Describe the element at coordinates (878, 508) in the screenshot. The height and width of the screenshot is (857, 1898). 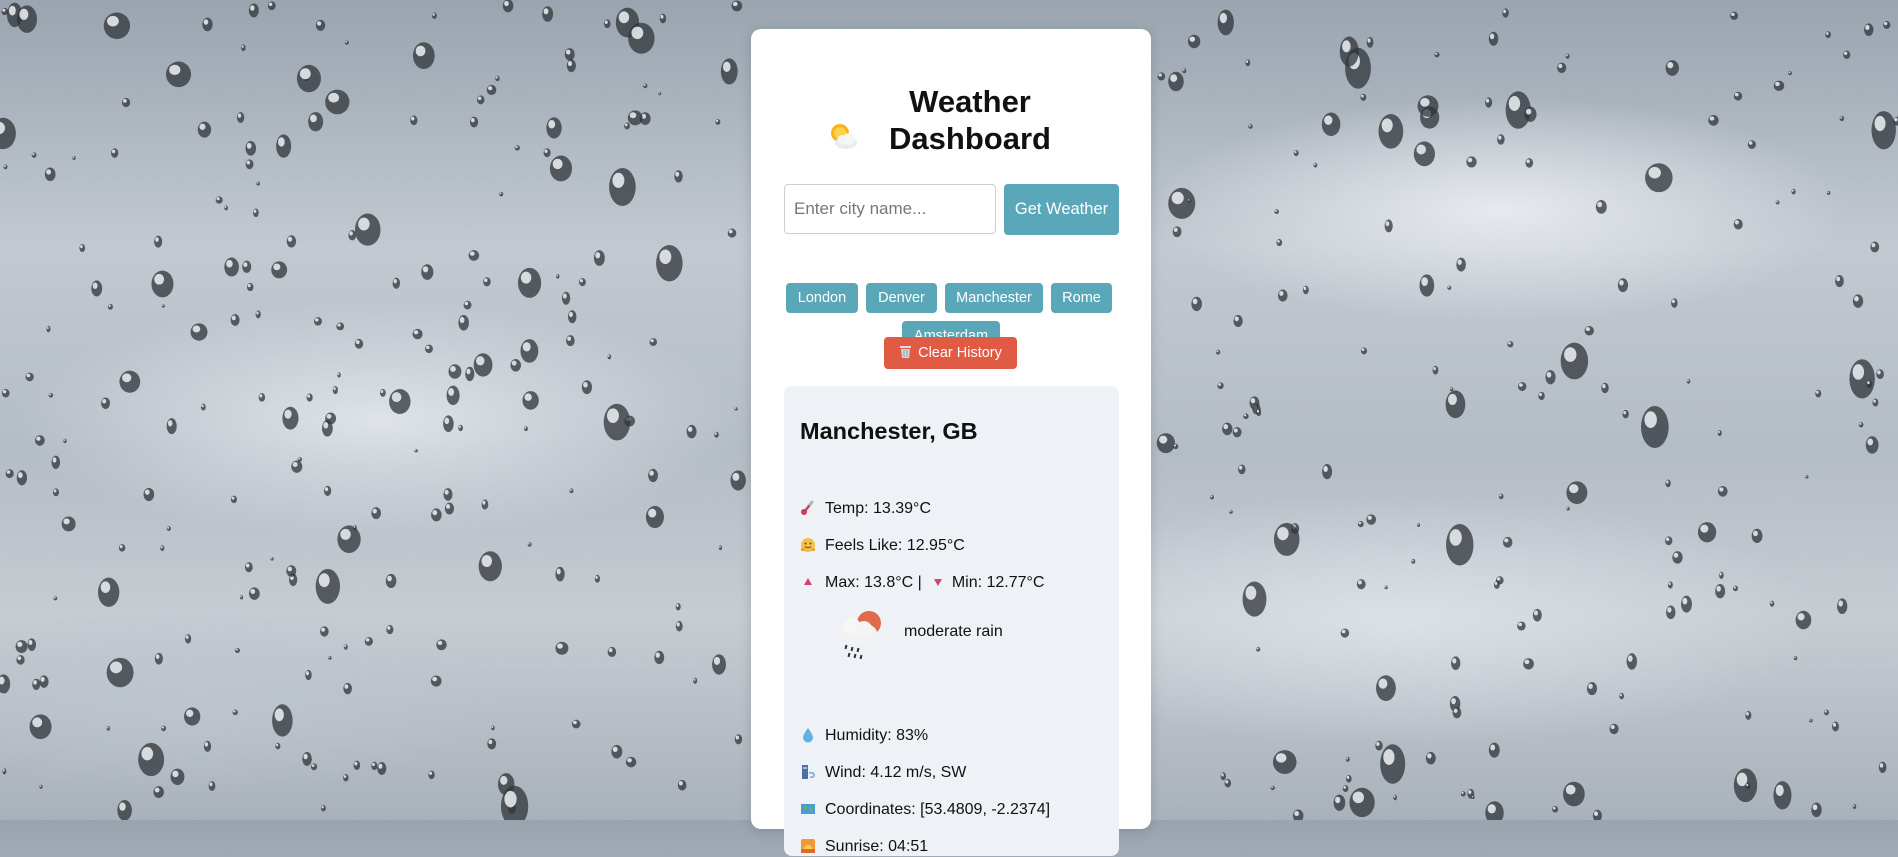
I see `temp-text: Temp: 13.39°C` at that location.